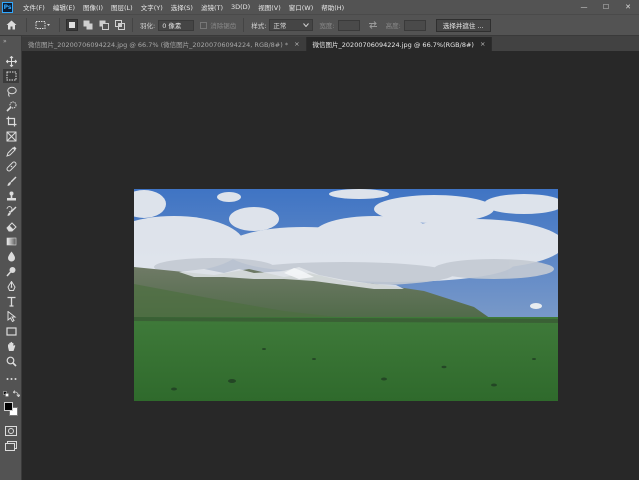 The height and width of the screenshot is (480, 639). I want to click on brush-icon, so click(11, 181).